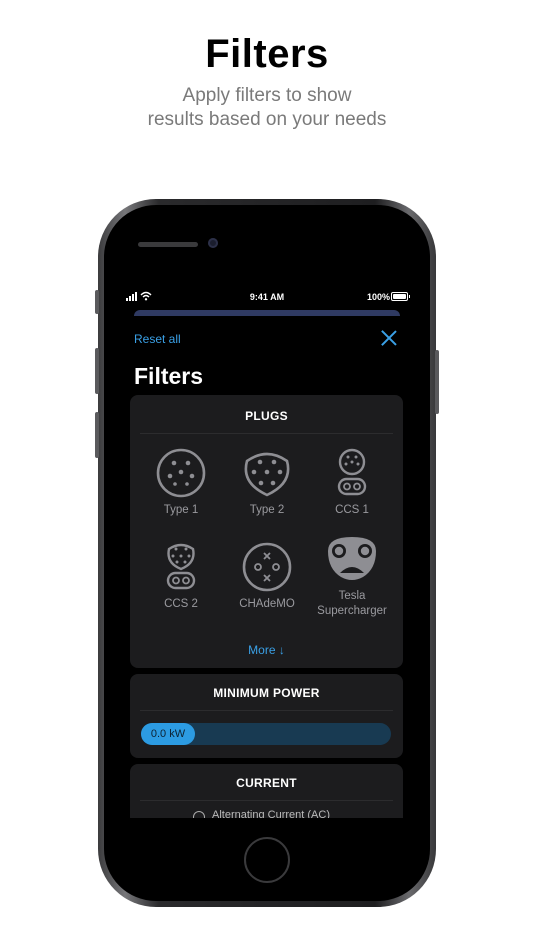 This screenshot has height=950, width=534. Describe the element at coordinates (266, 716) in the screenshot. I see `minimum-power-card: MINIMUM POWER 0.0 kW` at that location.